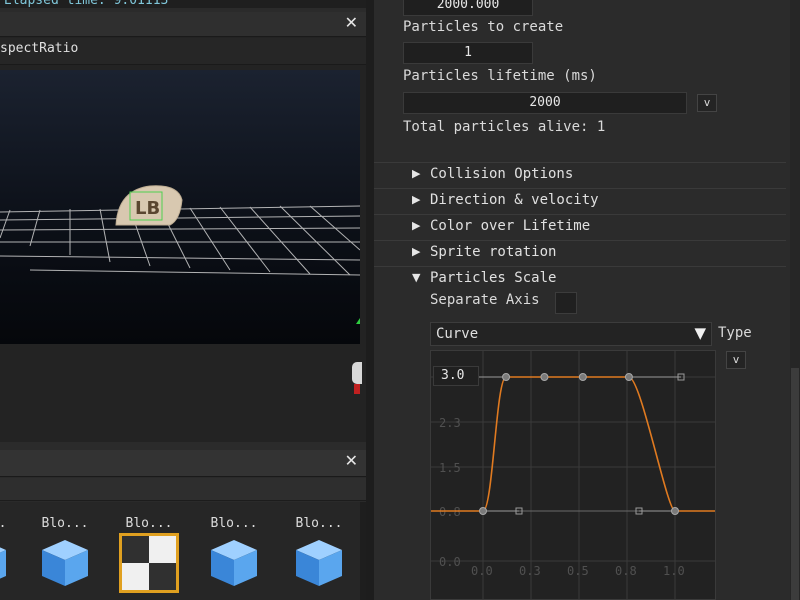 Image resolution: width=800 pixels, height=600 pixels. I want to click on section-collision-options: ▶ Collision Options, so click(580, 177).